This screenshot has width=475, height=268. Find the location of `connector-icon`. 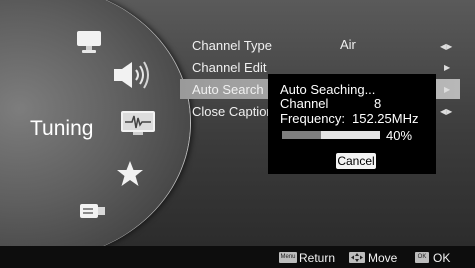

connector-icon is located at coordinates (93, 213).